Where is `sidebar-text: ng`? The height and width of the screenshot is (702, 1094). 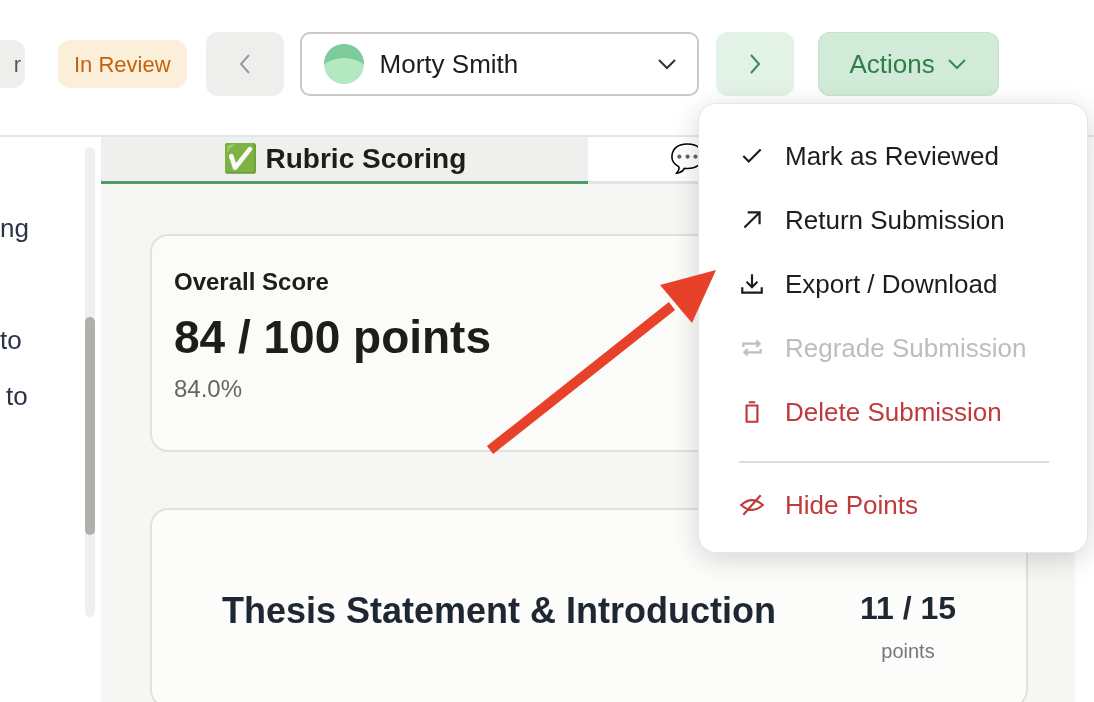 sidebar-text: ng is located at coordinates (14, 228).